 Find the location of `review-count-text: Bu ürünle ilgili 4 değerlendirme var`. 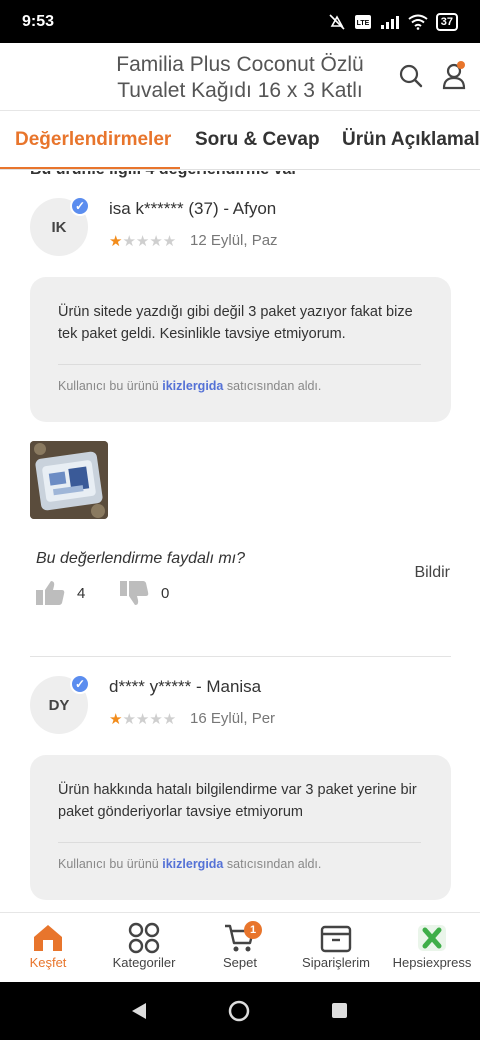

review-count-text: Bu ürünle ilgili 4 değerlendirme var is located at coordinates (164, 175).